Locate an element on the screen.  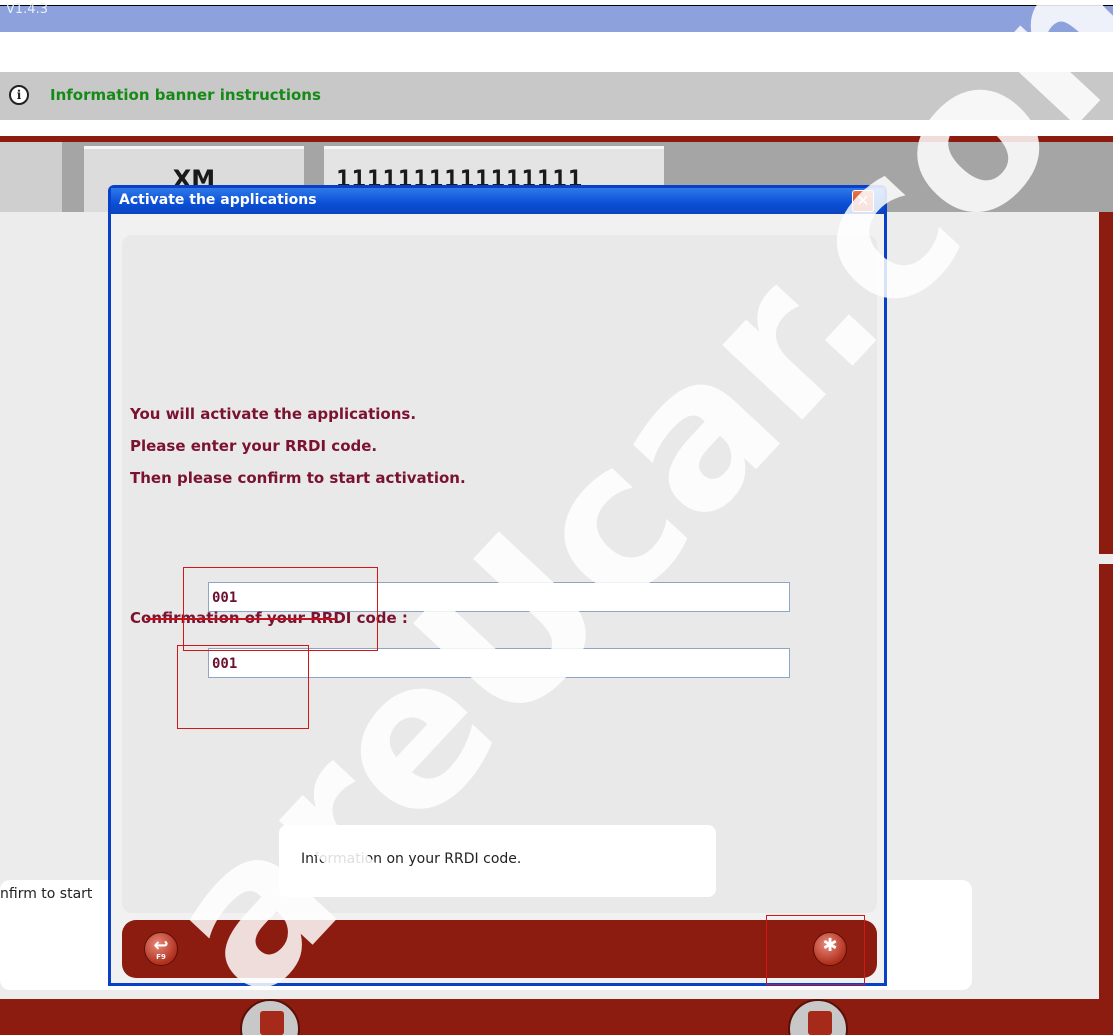
close-icon: ✕ is located at coordinates (863, 201).